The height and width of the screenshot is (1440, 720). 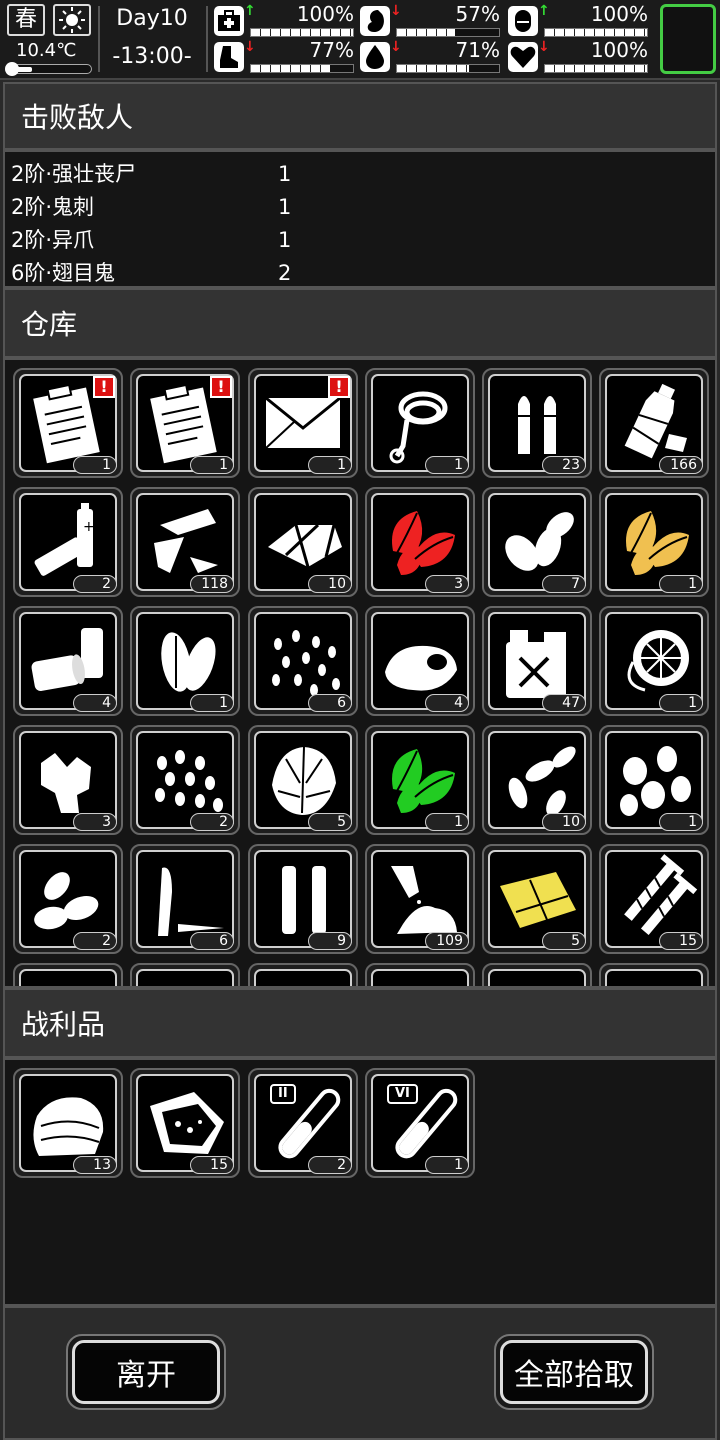 I want to click on item-count: 109, so click(x=447, y=941).